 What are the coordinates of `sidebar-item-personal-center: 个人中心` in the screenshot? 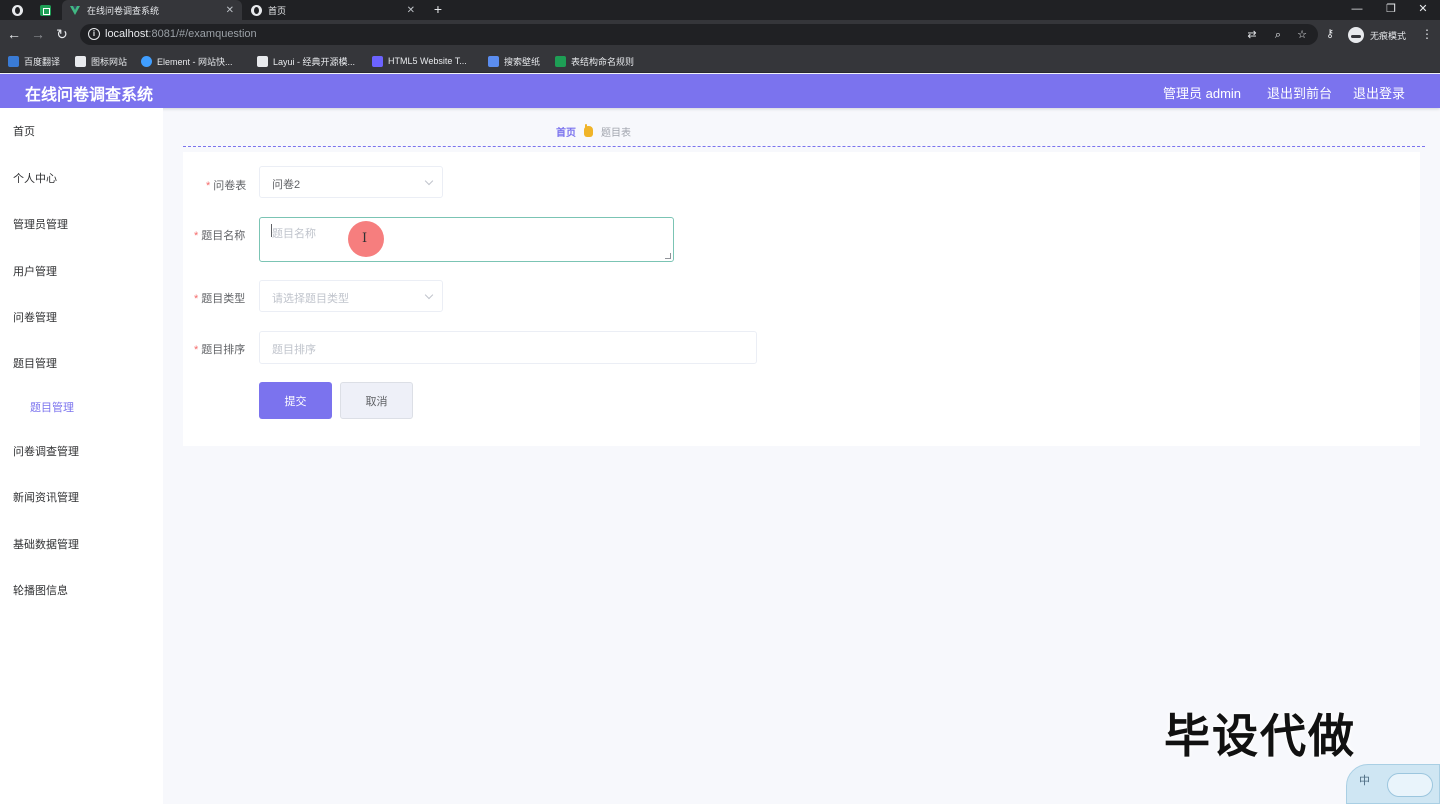 It's located at (35, 178).